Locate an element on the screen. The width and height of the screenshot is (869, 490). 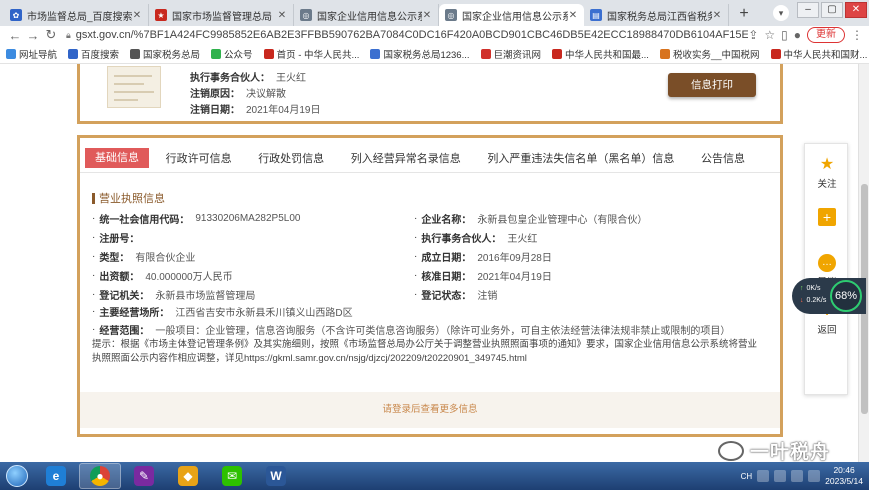
maximize-button: ▢ is located at coordinates (832, 10).